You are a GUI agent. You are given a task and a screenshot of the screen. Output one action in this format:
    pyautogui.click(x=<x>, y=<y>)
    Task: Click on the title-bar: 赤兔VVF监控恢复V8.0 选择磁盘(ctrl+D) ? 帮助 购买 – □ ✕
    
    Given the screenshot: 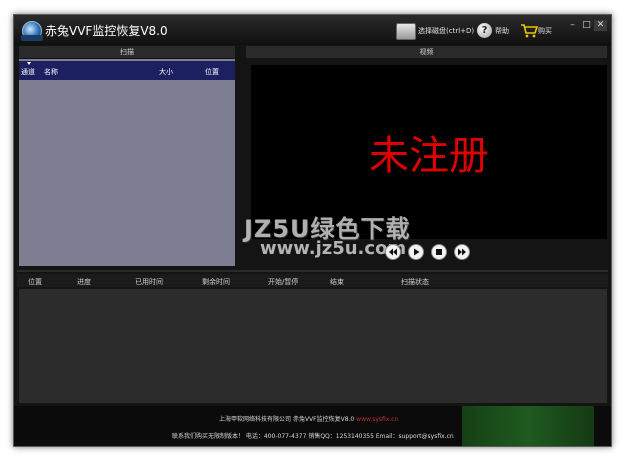 What is the action you would take?
    pyautogui.click(x=312, y=30)
    